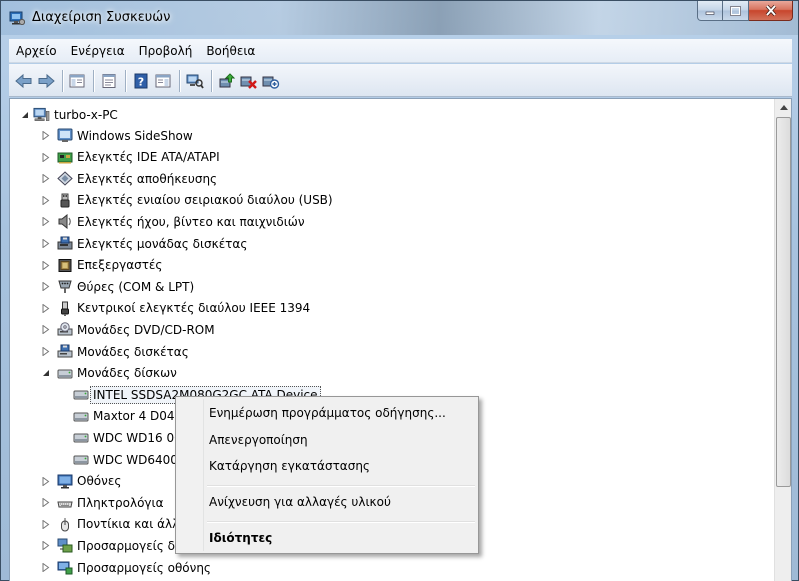  What do you see at coordinates (128, 329) in the screenshot?
I see `tree-category-row: Μονάδες DVD/CD-ROM` at bounding box center [128, 329].